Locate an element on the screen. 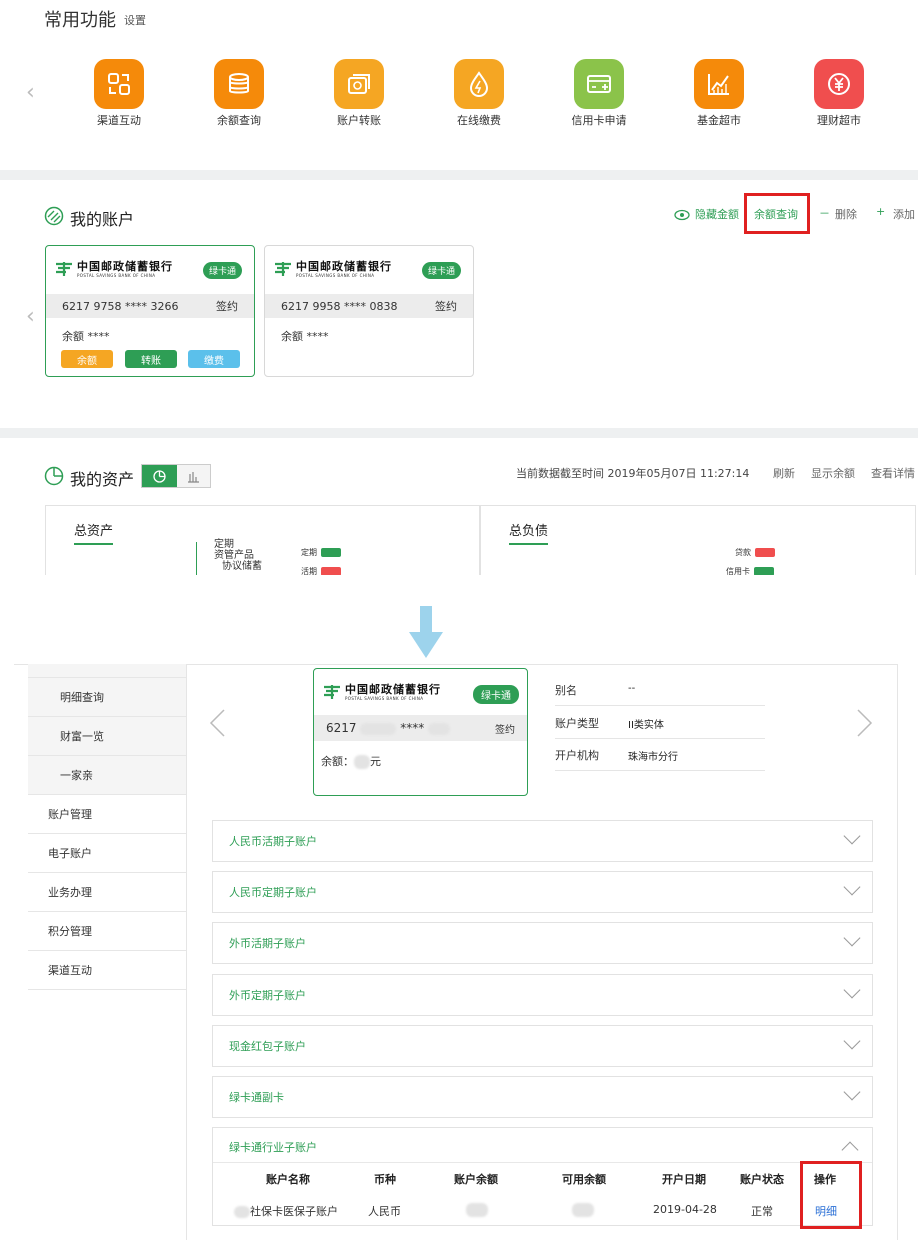  highlight-box-query is located at coordinates (777, 213).